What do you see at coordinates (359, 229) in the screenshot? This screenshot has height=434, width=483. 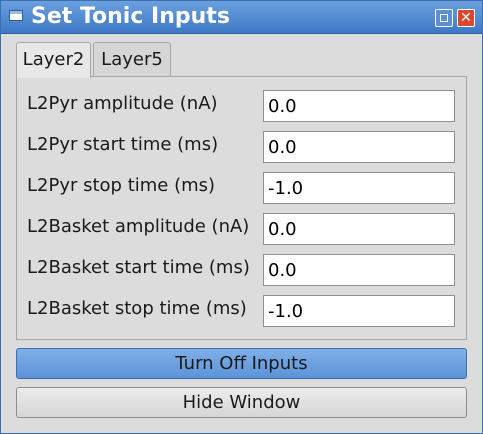 I see `l2basket-amplitude-input` at bounding box center [359, 229].